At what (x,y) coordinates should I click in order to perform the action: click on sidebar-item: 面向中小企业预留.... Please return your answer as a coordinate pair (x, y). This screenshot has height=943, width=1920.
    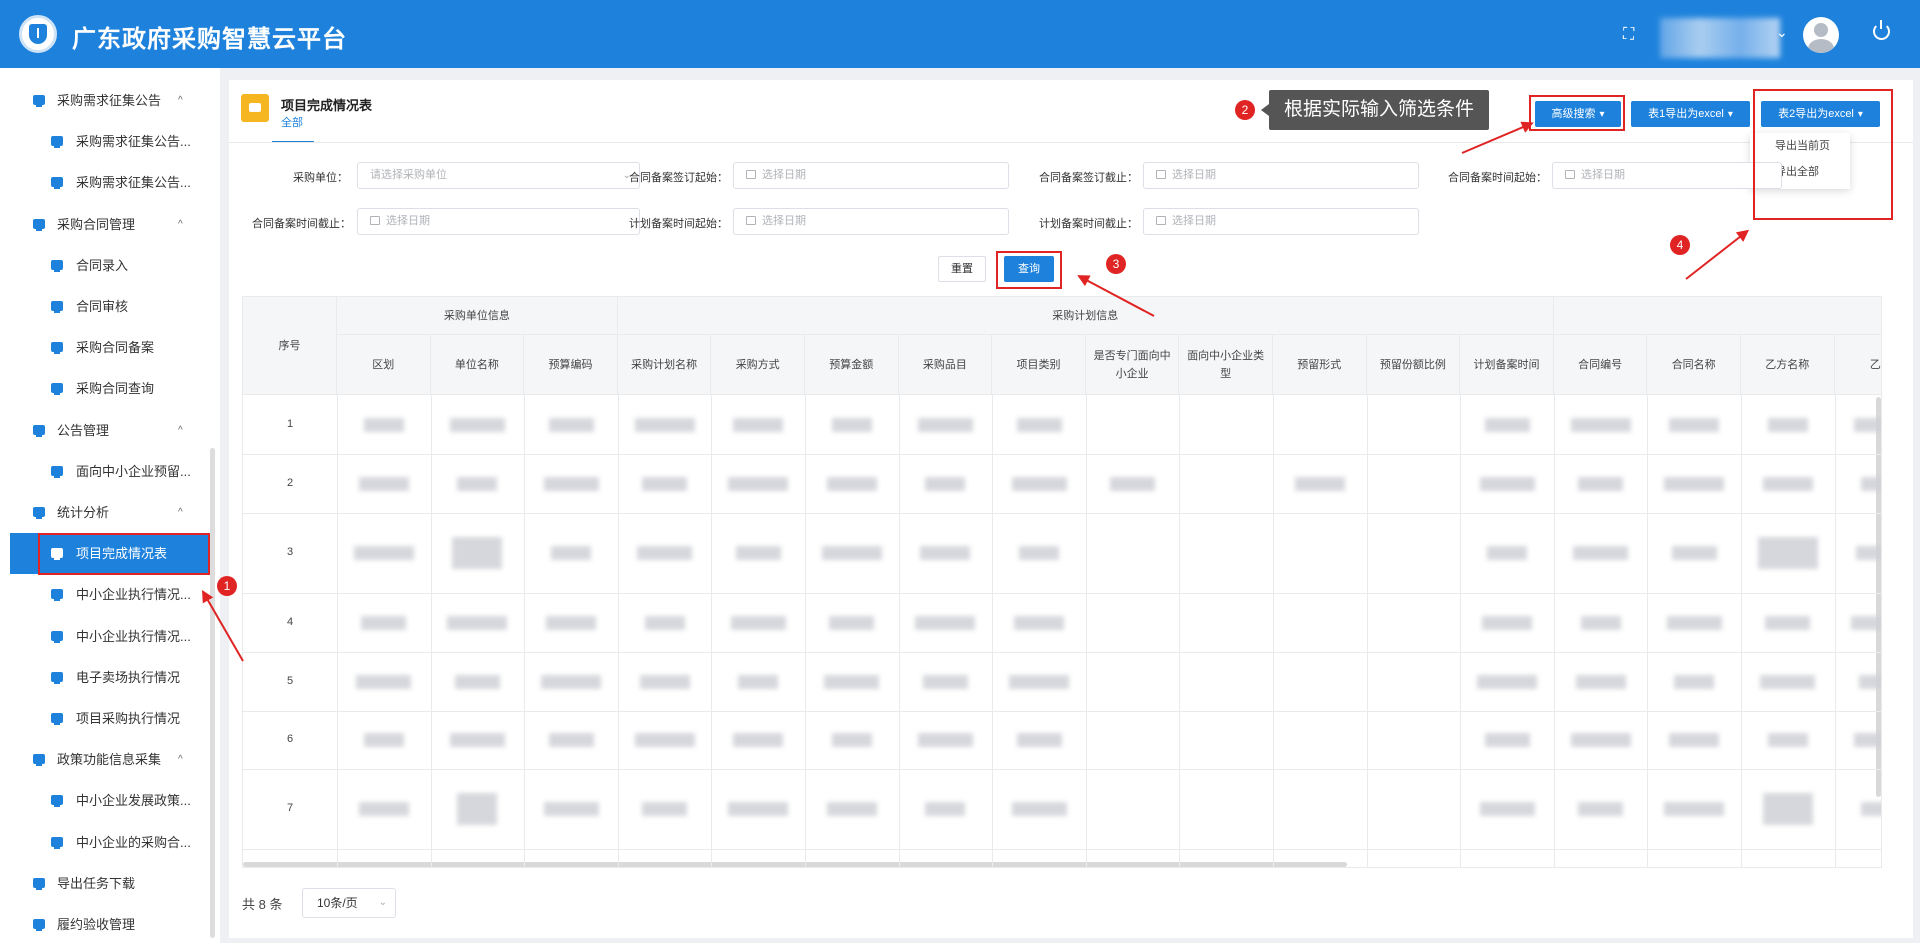
    Looking at the image, I should click on (105, 471).